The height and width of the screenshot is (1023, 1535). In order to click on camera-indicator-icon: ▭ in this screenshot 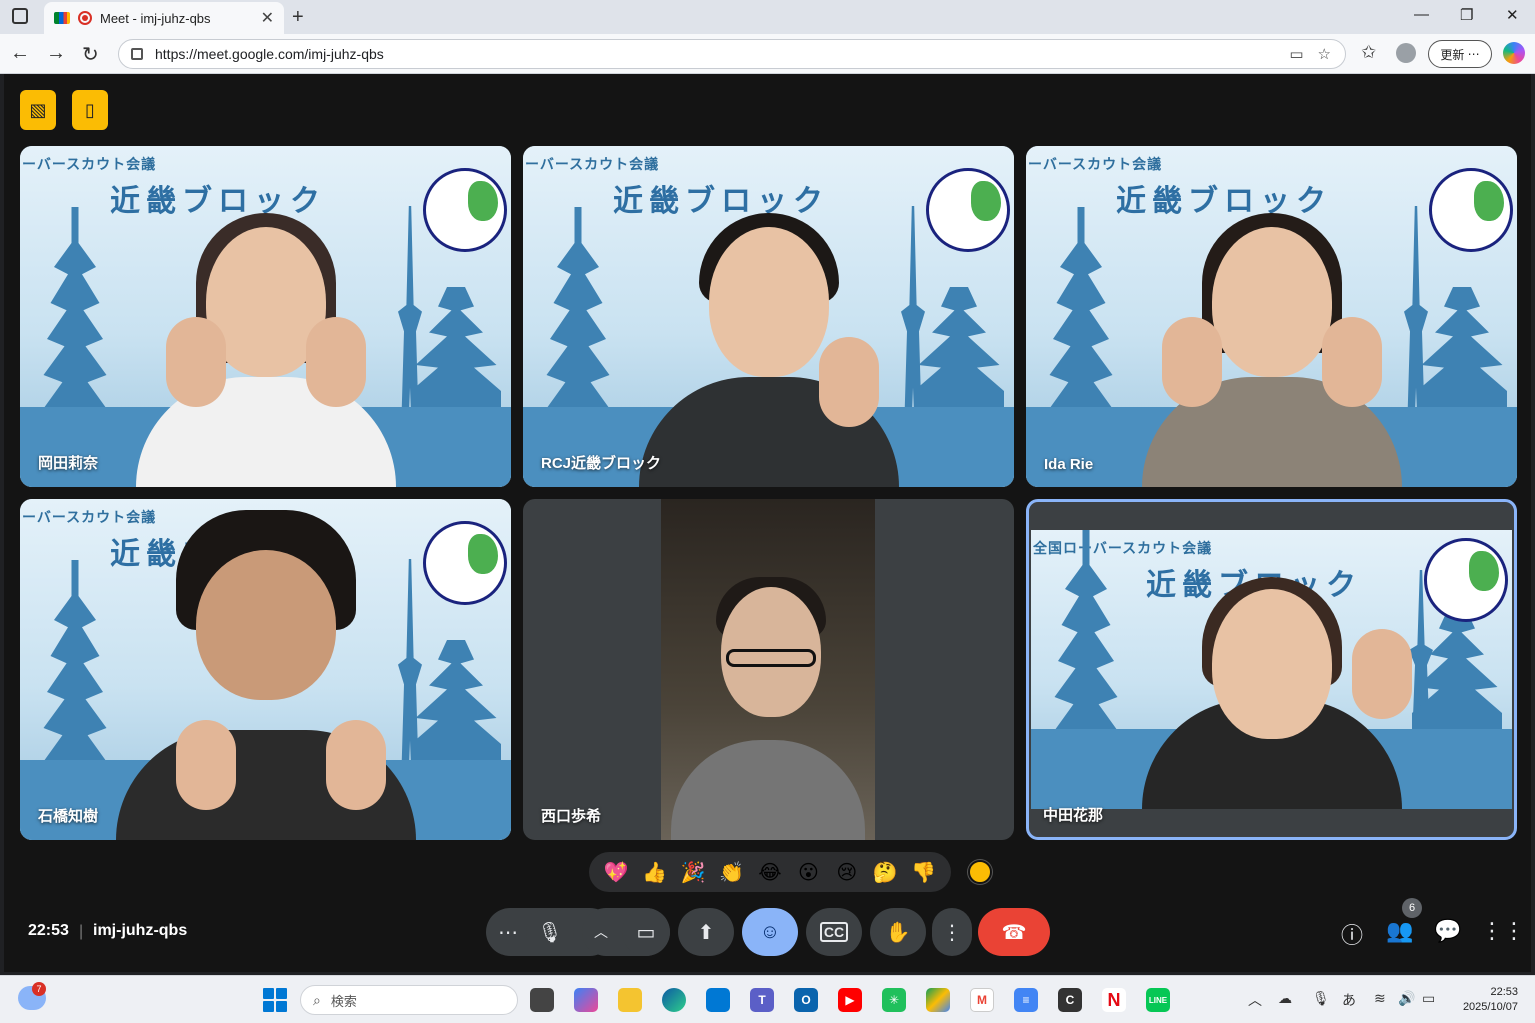, I will do `click(1296, 54)`.